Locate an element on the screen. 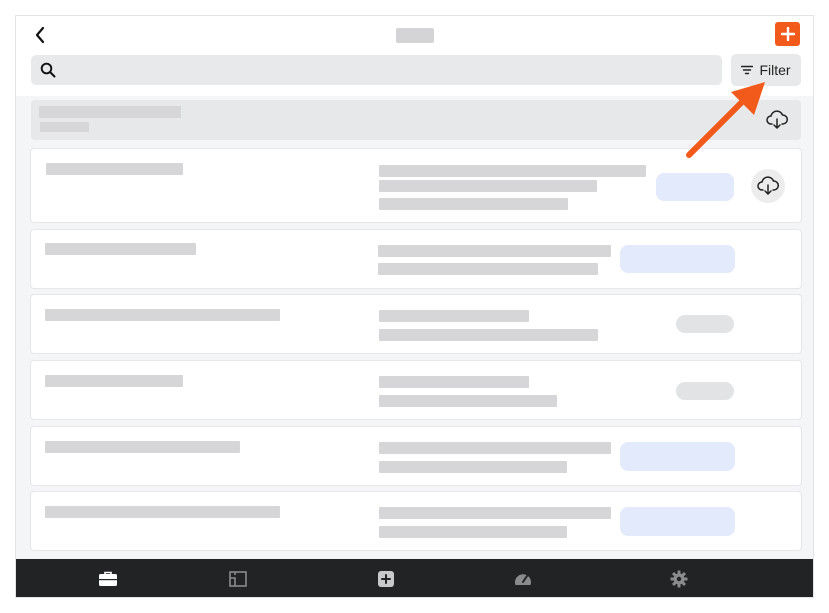 The height and width of the screenshot is (613, 829). top-bar: Filter is located at coordinates (414, 56).